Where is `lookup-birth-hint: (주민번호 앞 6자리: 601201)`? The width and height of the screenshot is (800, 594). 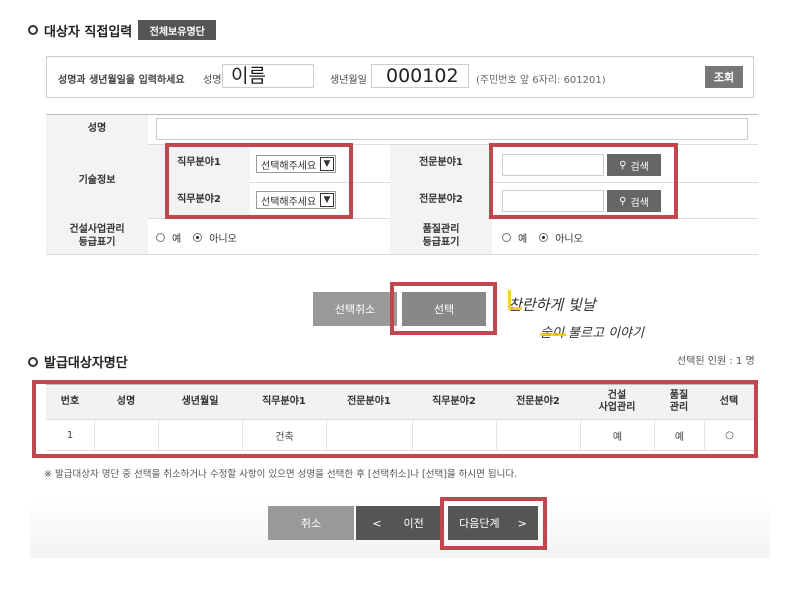 lookup-birth-hint: (주민번호 앞 6자리: 601201) is located at coordinates (541, 80).